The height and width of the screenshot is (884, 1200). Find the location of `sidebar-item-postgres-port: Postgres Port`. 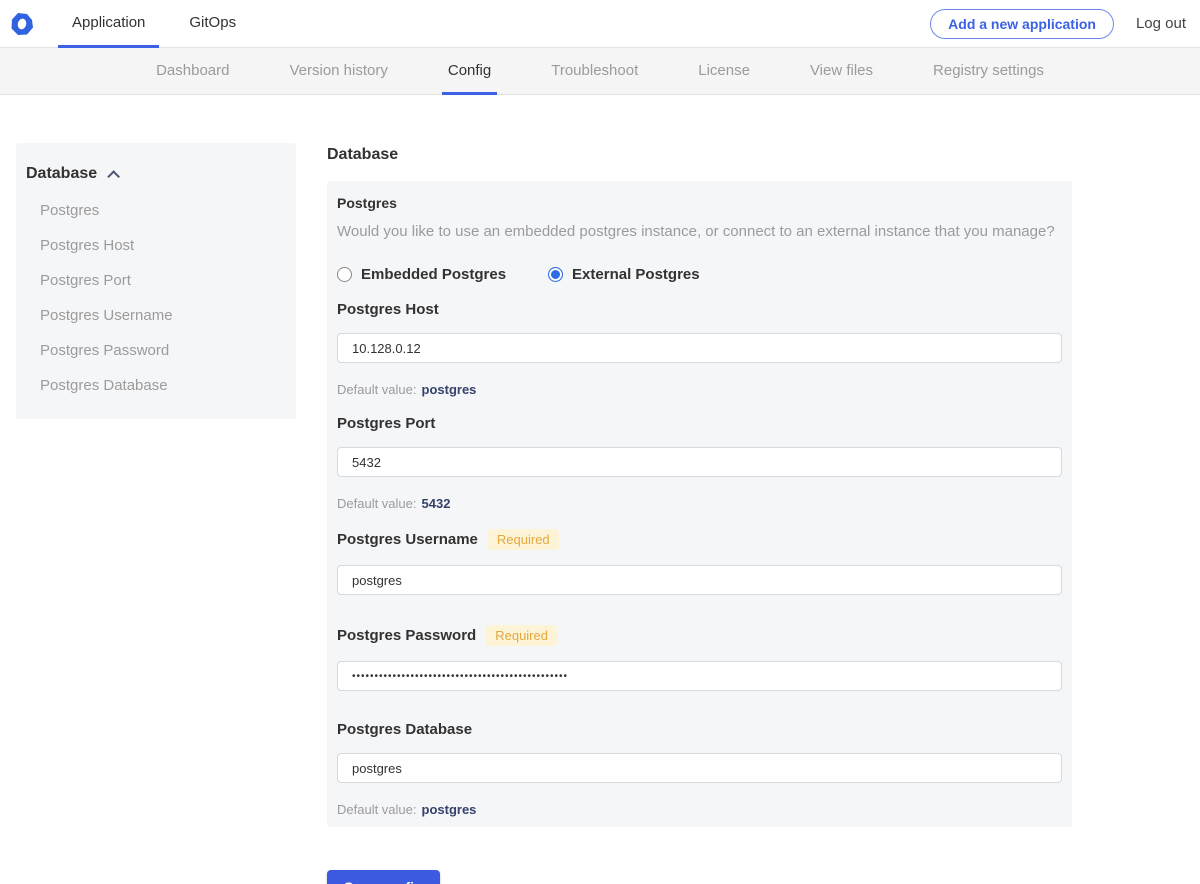

sidebar-item-postgres-port: Postgres Port is located at coordinates (156, 280).